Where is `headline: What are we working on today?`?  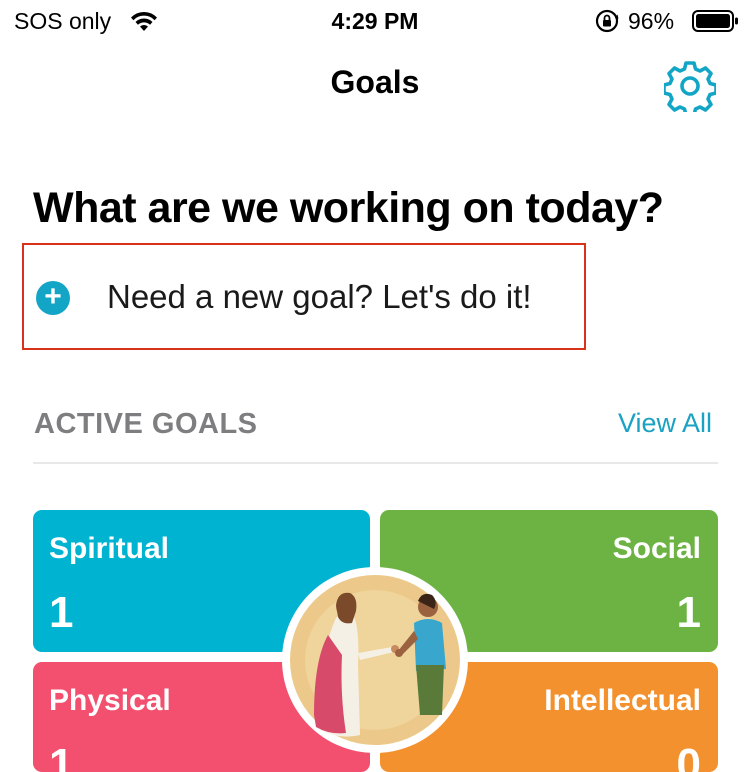 headline: What are we working on today? is located at coordinates (348, 208).